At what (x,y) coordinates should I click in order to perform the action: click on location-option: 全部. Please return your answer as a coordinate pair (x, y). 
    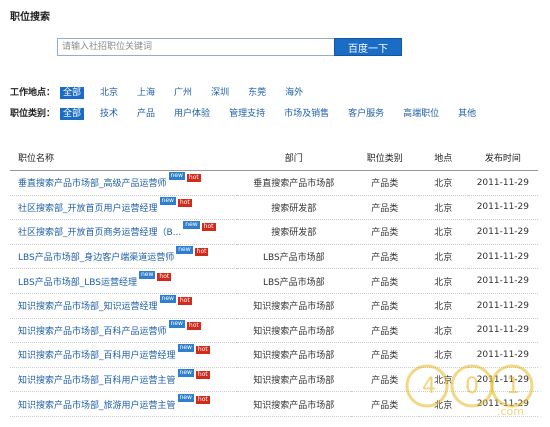
    Looking at the image, I should click on (72, 93).